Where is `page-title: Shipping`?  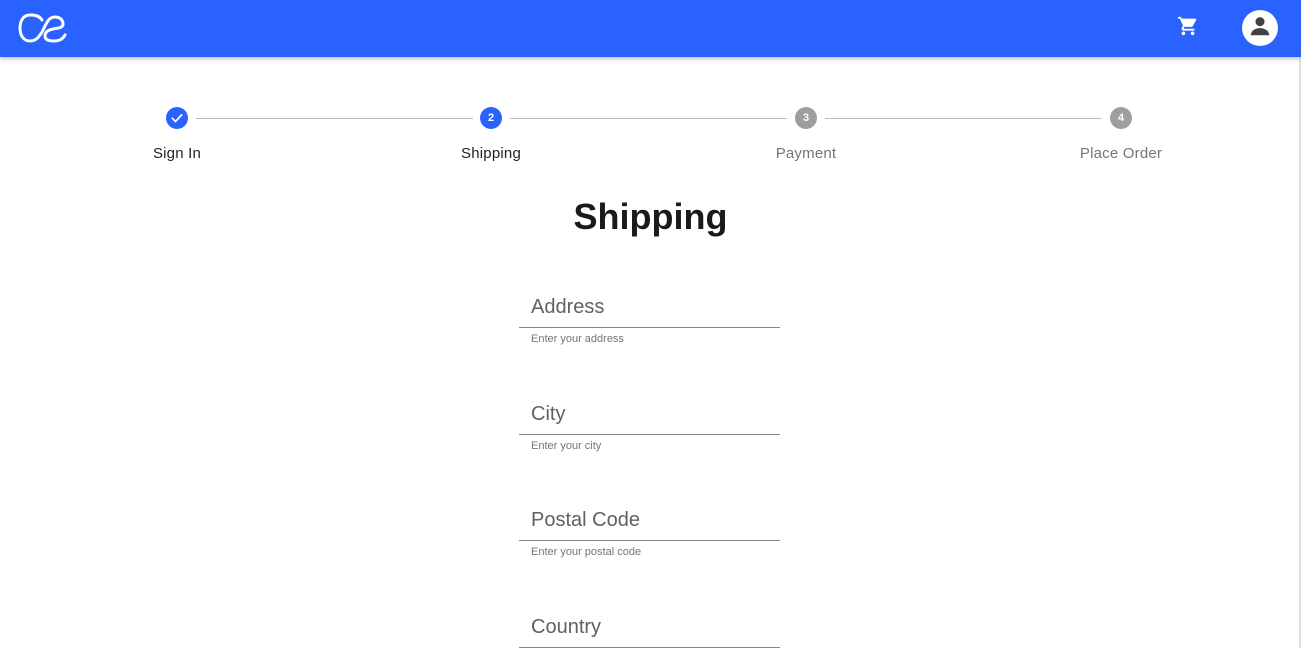
page-title: Shipping is located at coordinates (650, 216).